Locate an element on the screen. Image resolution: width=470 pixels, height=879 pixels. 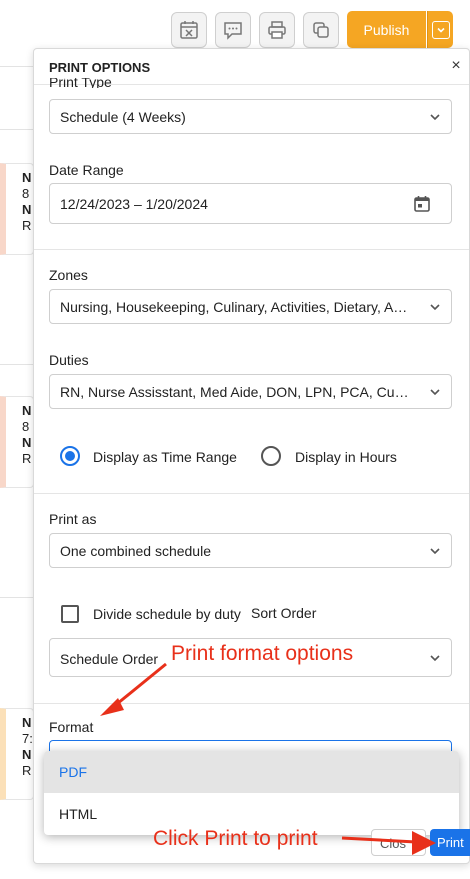
printer-icon is located at coordinates (277, 30).